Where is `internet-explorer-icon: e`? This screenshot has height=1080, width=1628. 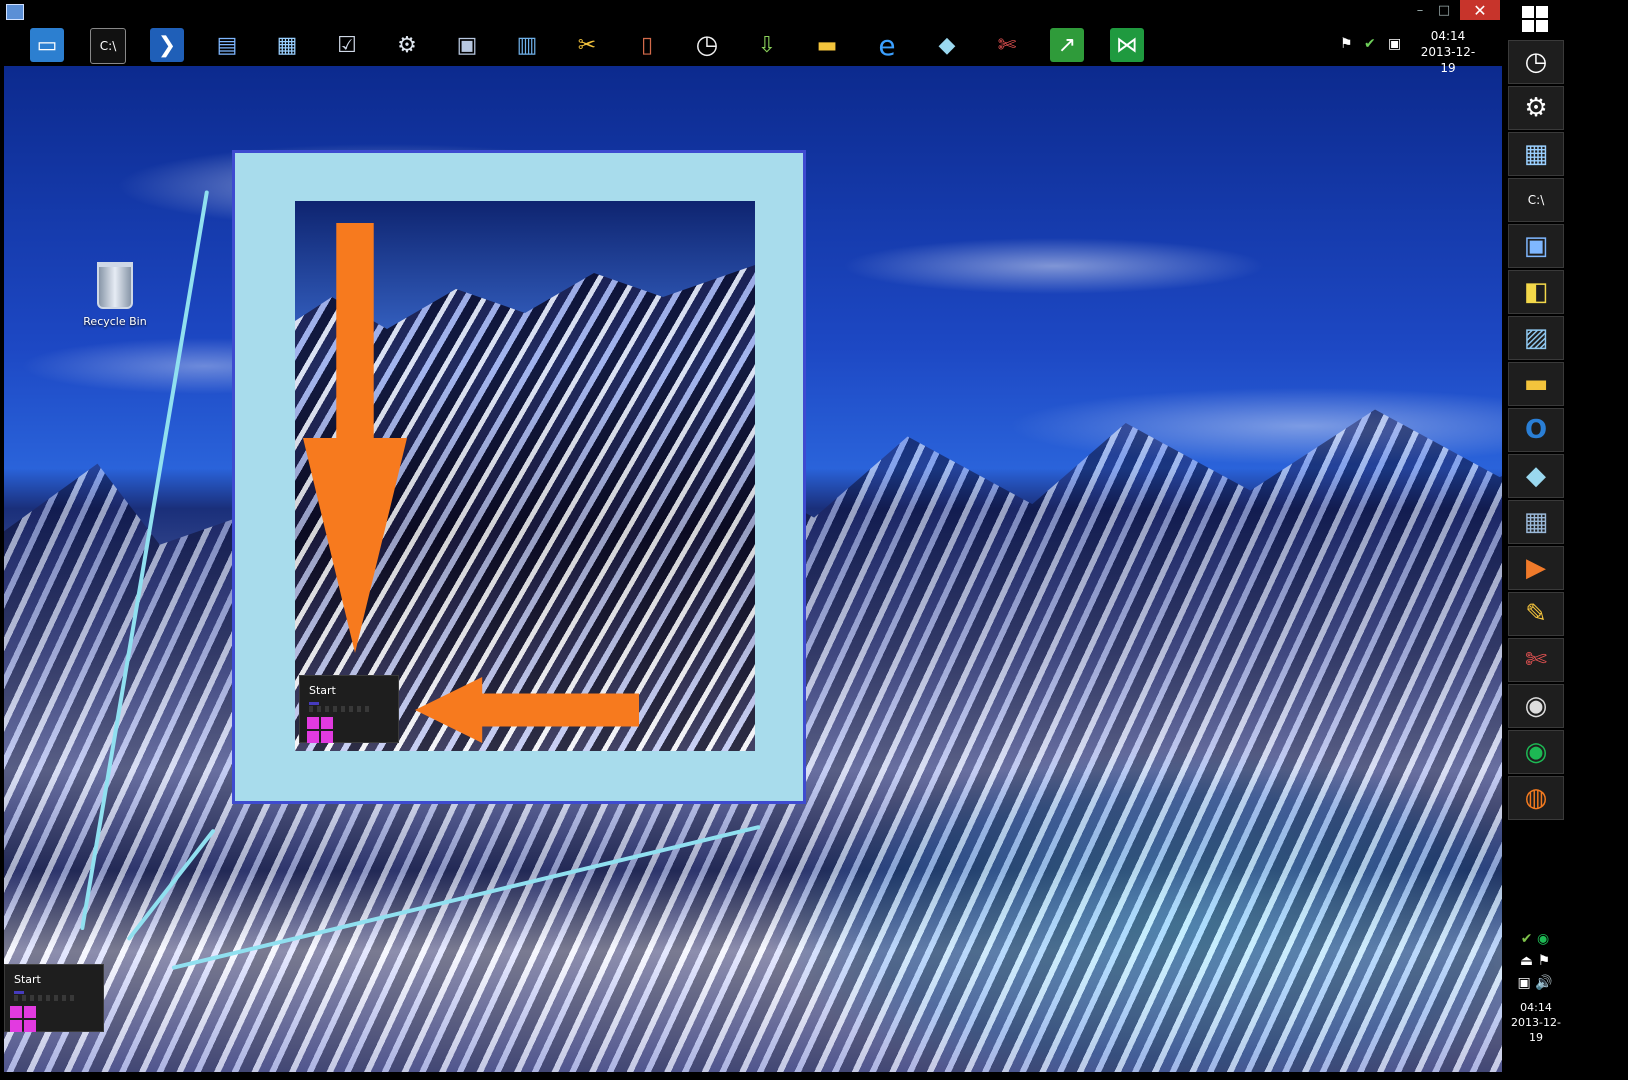 internet-explorer-icon: e is located at coordinates (887, 45).